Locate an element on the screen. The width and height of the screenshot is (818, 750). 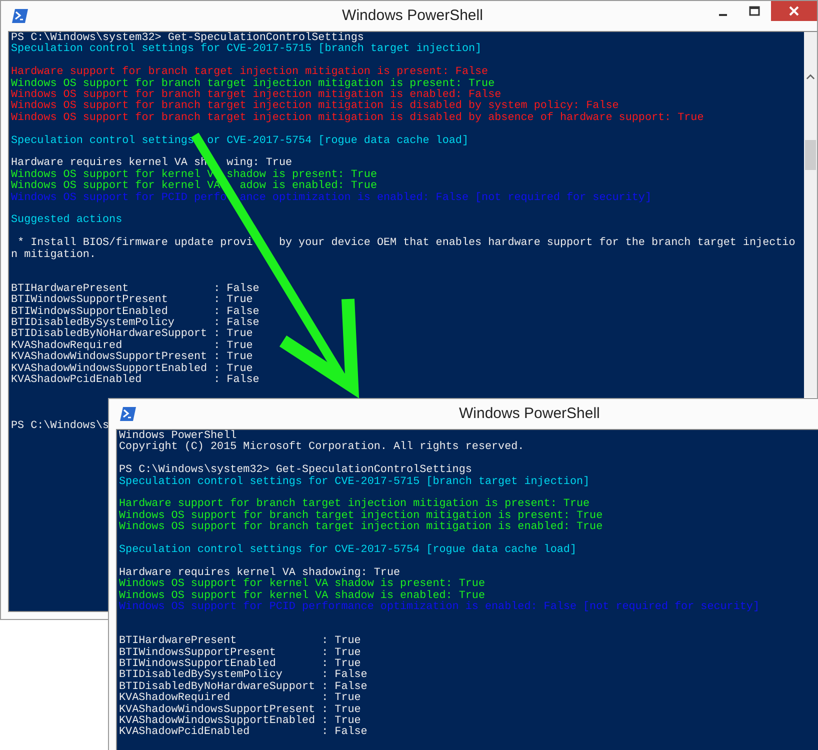
console-line: Windows PowerShell is located at coordinates (178, 436).